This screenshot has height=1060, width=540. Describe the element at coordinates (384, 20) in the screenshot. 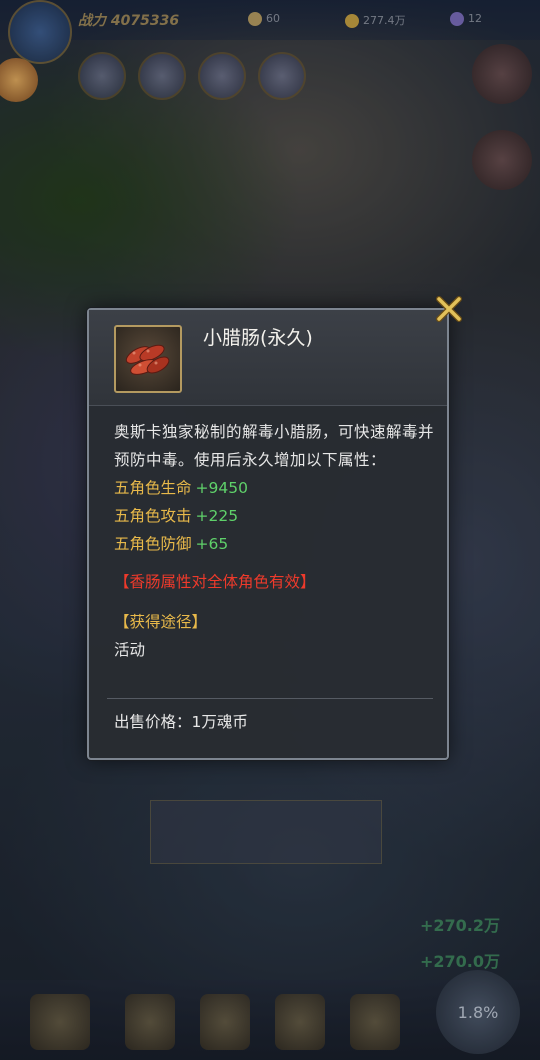

I see `resource-value: 277.4万` at that location.